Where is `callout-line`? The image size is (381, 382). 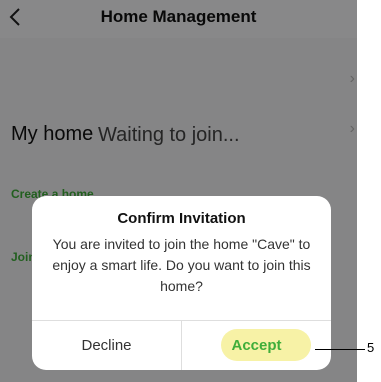 callout-line is located at coordinates (340, 349).